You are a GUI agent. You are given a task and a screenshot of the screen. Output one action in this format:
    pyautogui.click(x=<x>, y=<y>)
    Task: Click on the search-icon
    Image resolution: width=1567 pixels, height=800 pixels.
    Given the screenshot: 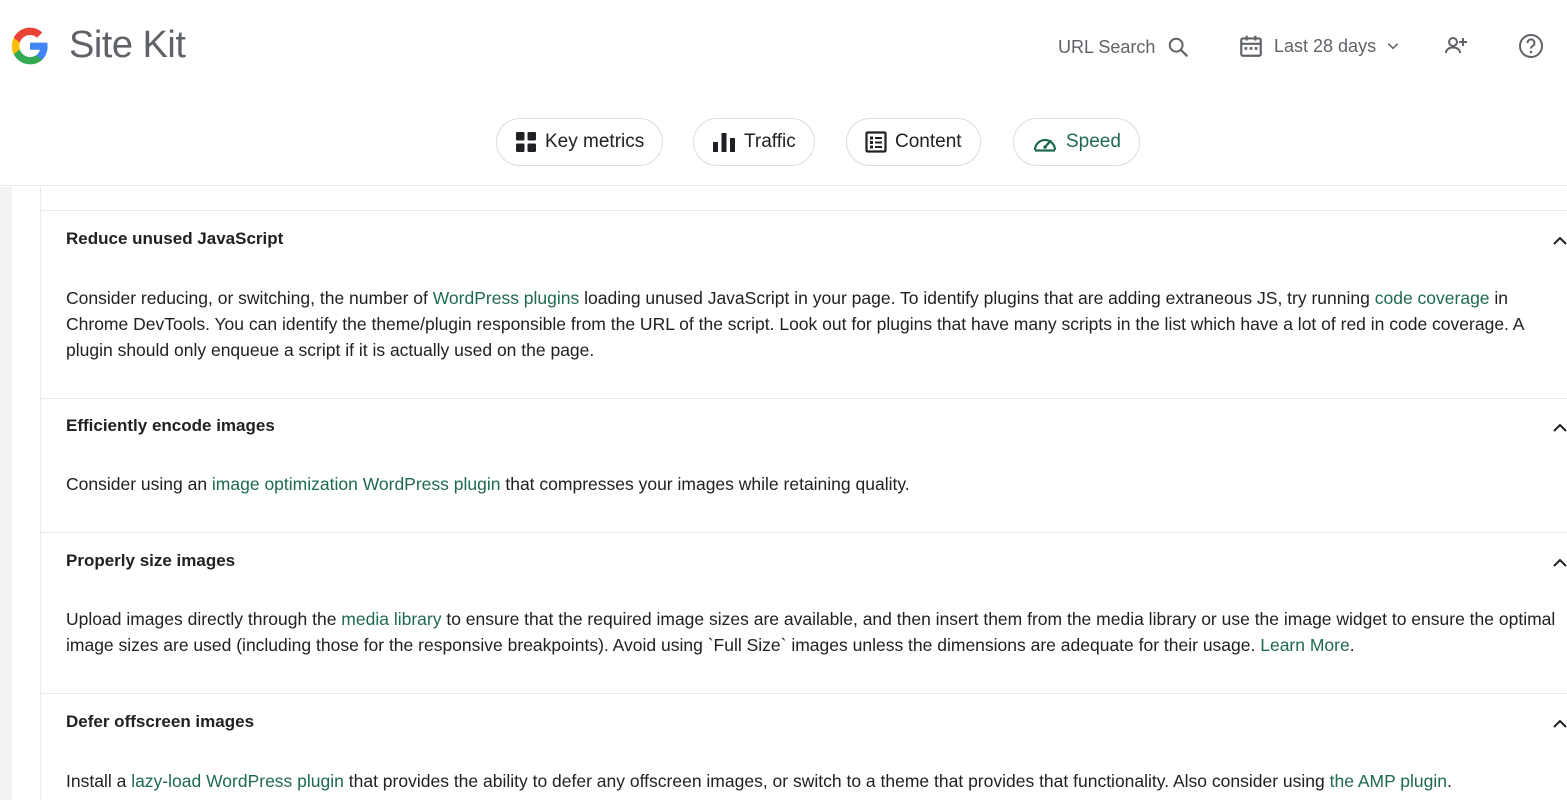 What is the action you would take?
    pyautogui.click(x=1179, y=47)
    